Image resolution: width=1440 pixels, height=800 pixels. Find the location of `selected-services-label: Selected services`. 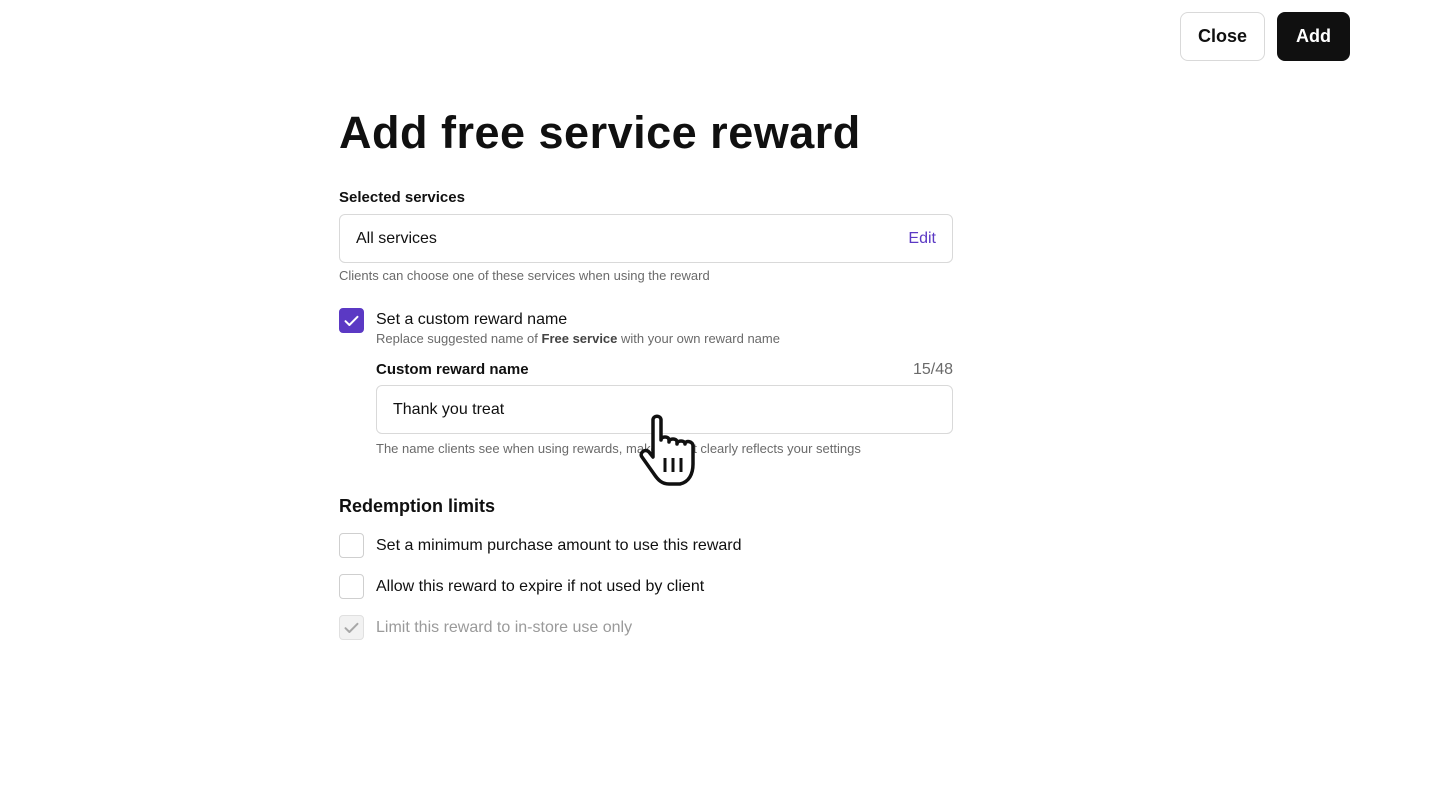

selected-services-label: Selected services is located at coordinates (402, 197).